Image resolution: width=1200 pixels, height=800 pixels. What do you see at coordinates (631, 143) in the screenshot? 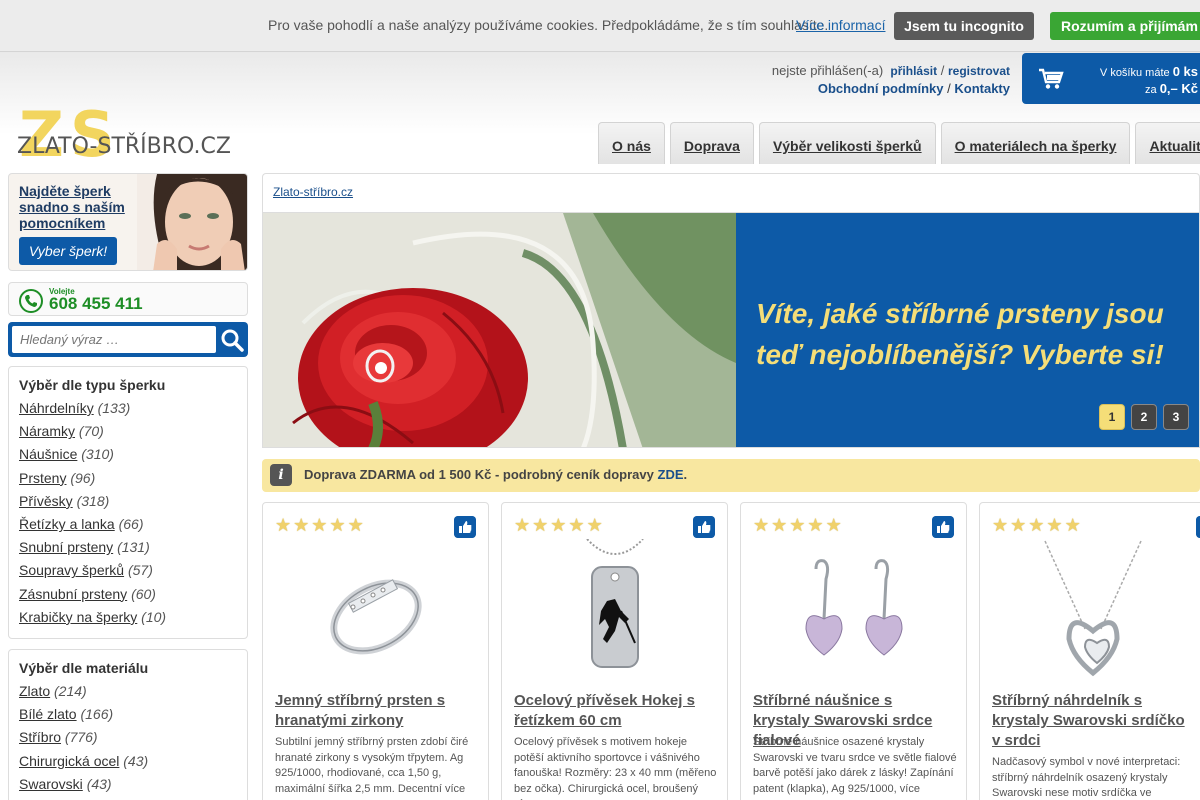
I see `nav-tab-o-nas: O nás` at bounding box center [631, 143].